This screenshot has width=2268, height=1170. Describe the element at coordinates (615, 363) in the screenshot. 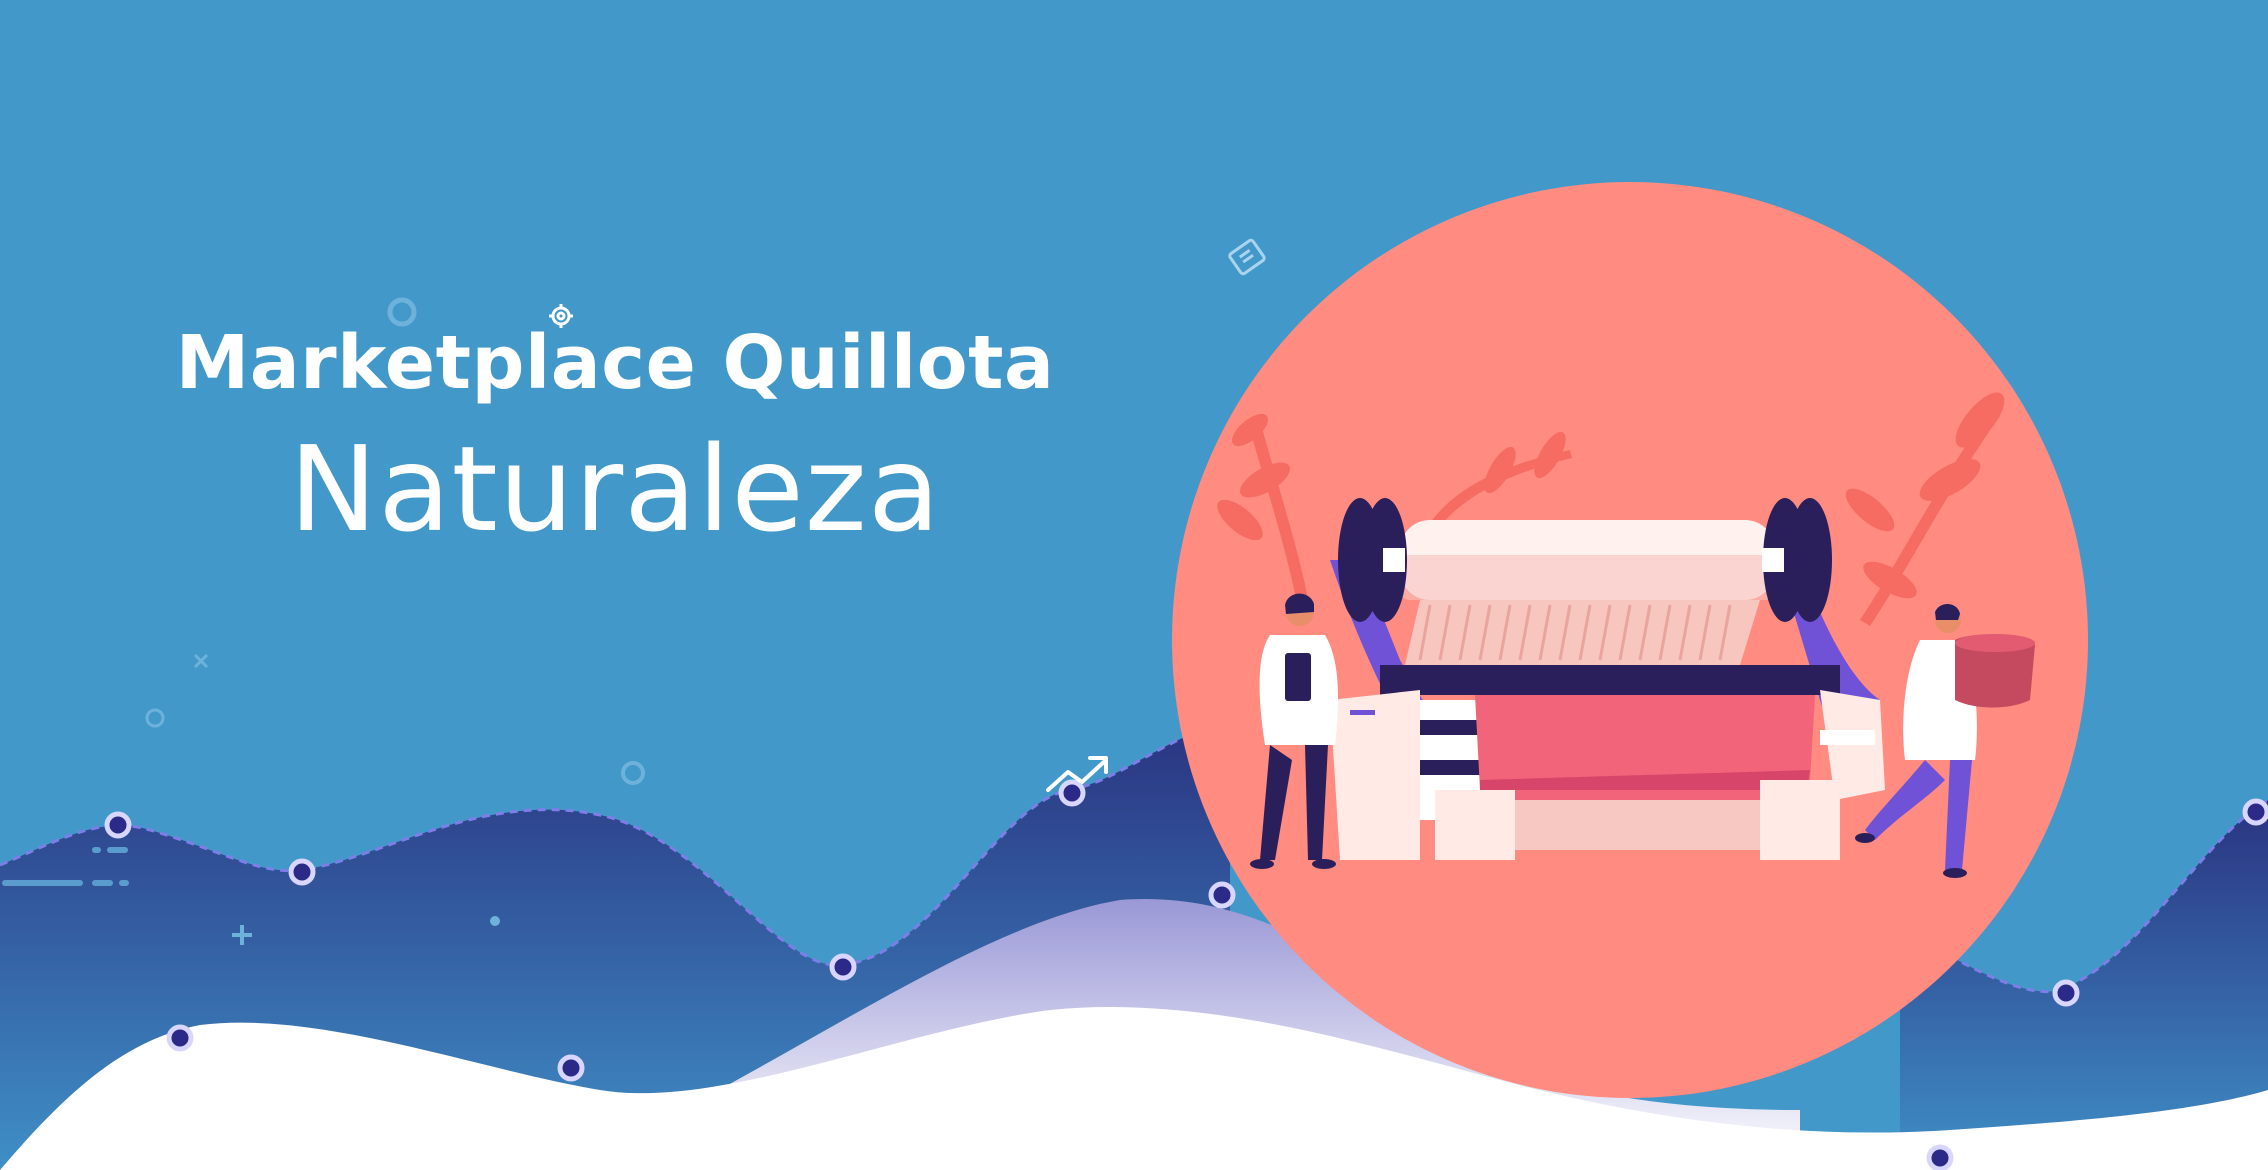

I see `page-title: Marketplace Quillota` at that location.